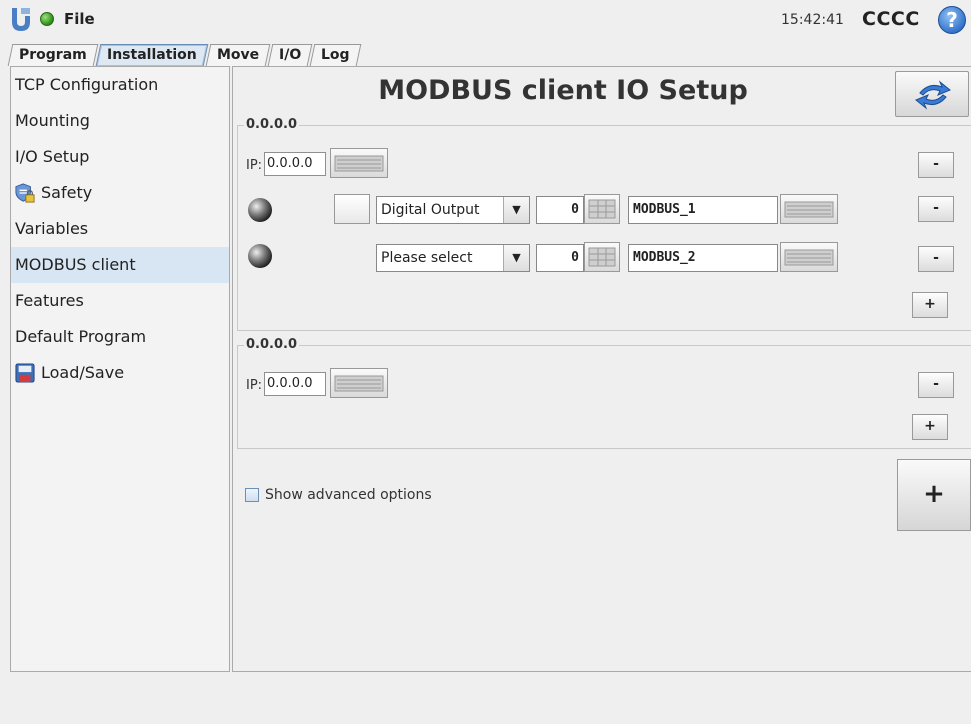 The image size is (971, 724). I want to click on signal-value-toggle, so click(352, 209).